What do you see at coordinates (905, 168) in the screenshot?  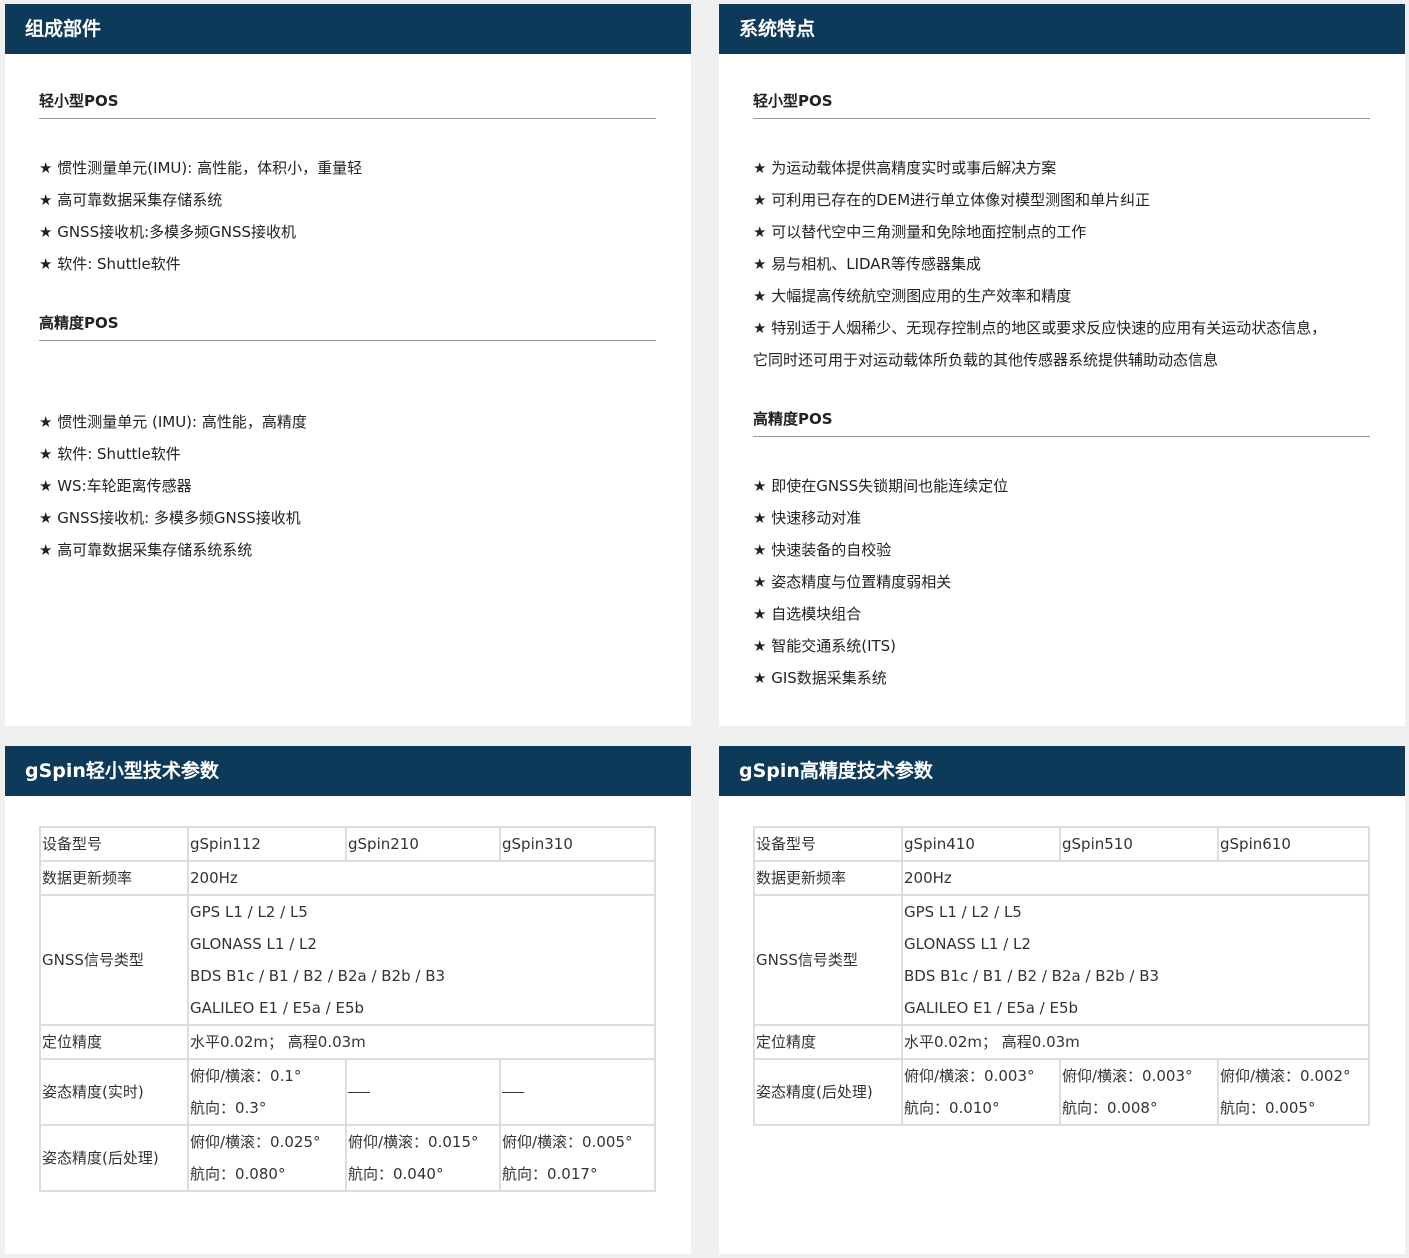 I see `list-item: ★ 为运动载体提供高精度实时或事后解决方案` at bounding box center [905, 168].